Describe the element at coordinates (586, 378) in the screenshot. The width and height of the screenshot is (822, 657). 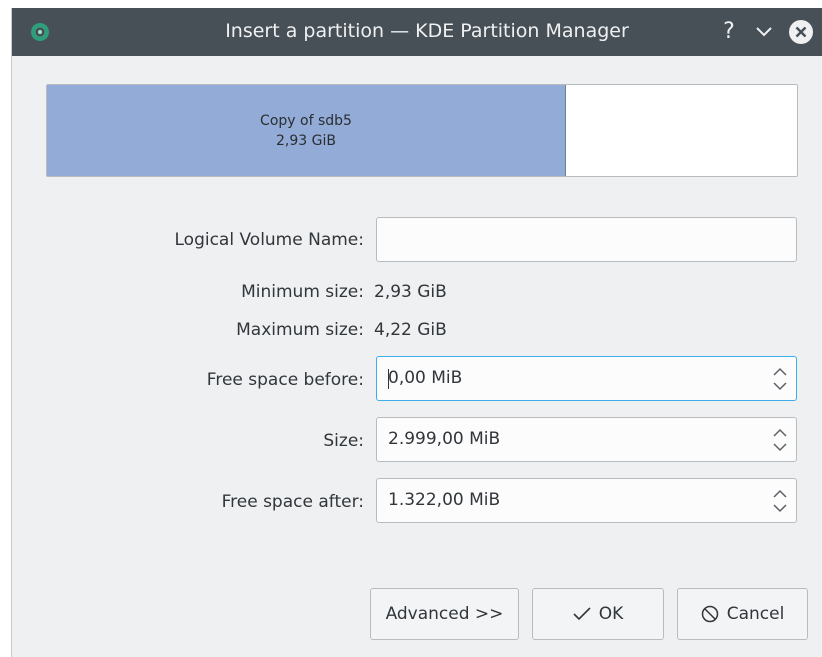
I see `free-before-spinbox: 0,00 MiB` at that location.